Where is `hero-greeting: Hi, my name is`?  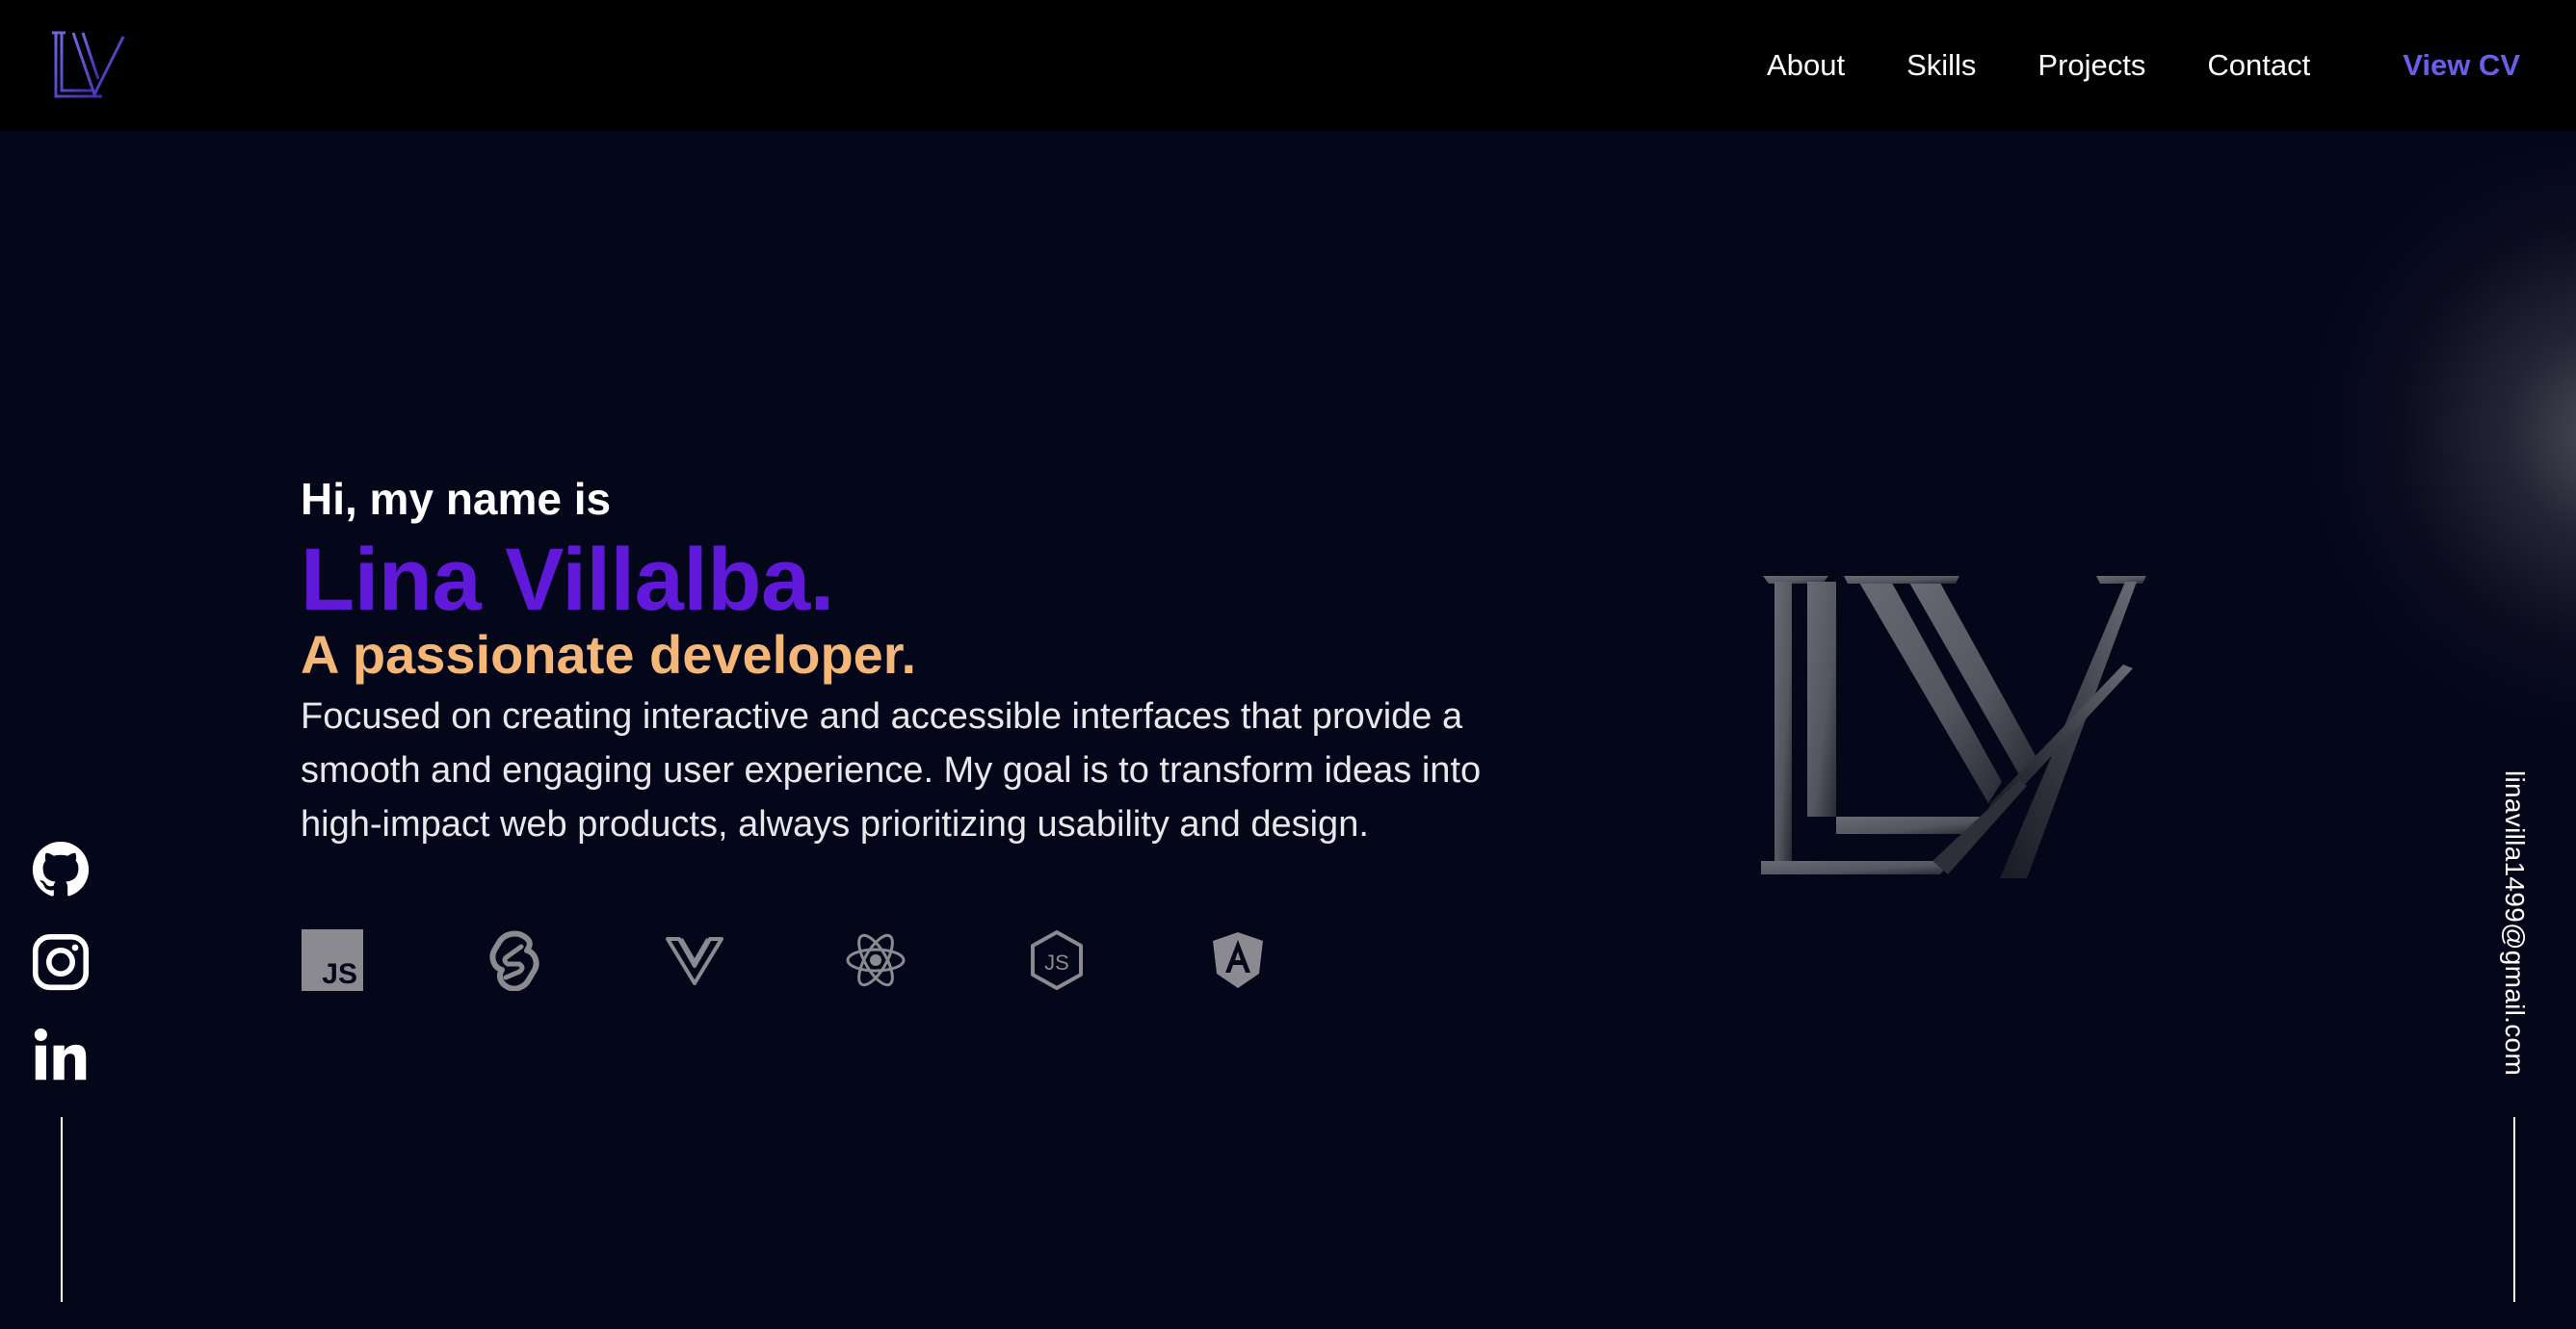
hero-greeting: Hi, my name is is located at coordinates (457, 499).